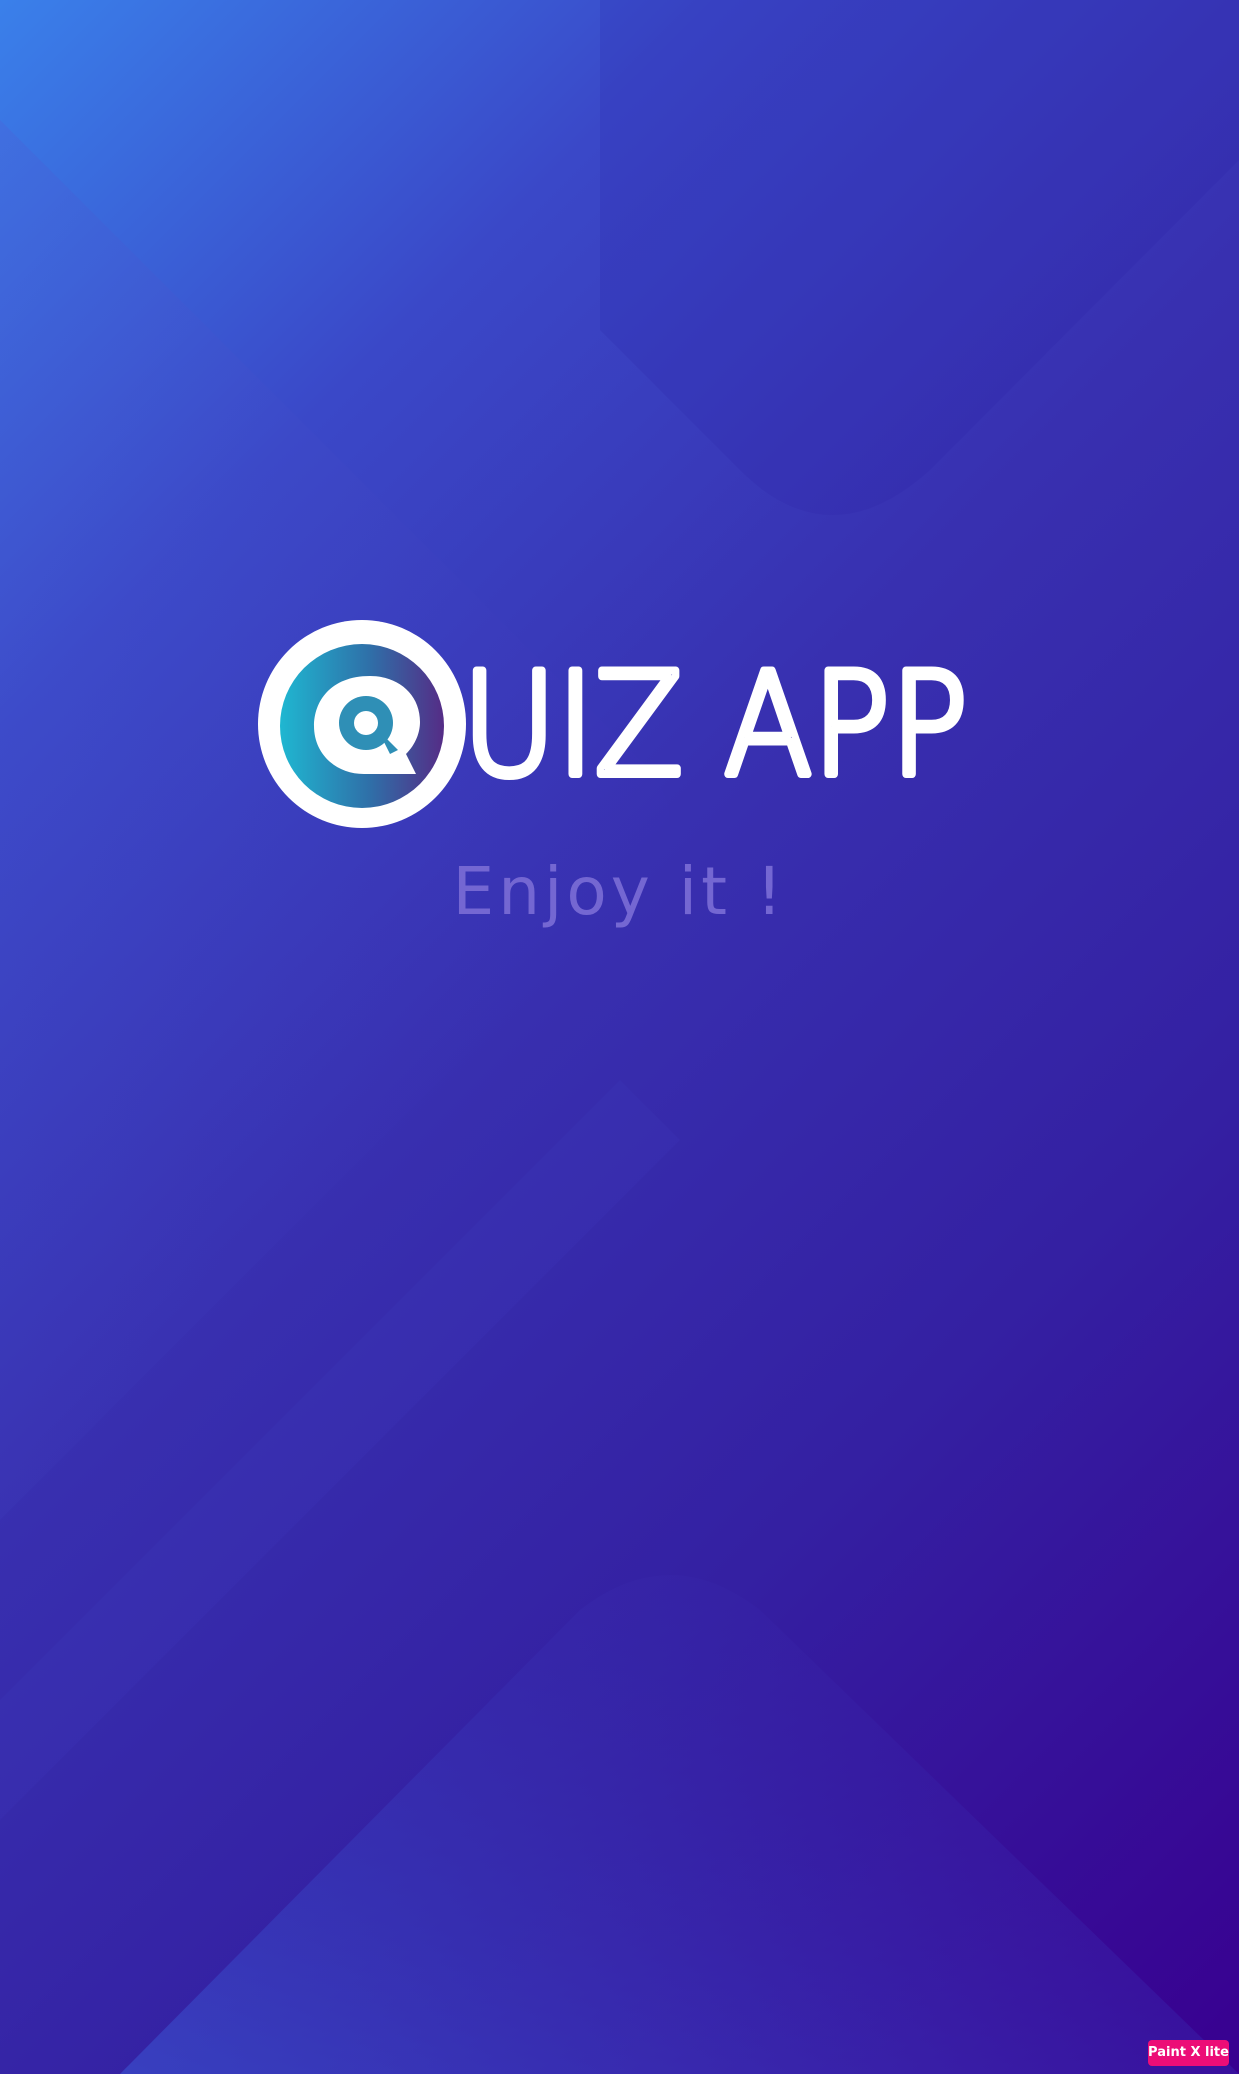  I want to click on app-title-text: UIZ APP, so click(715, 726).